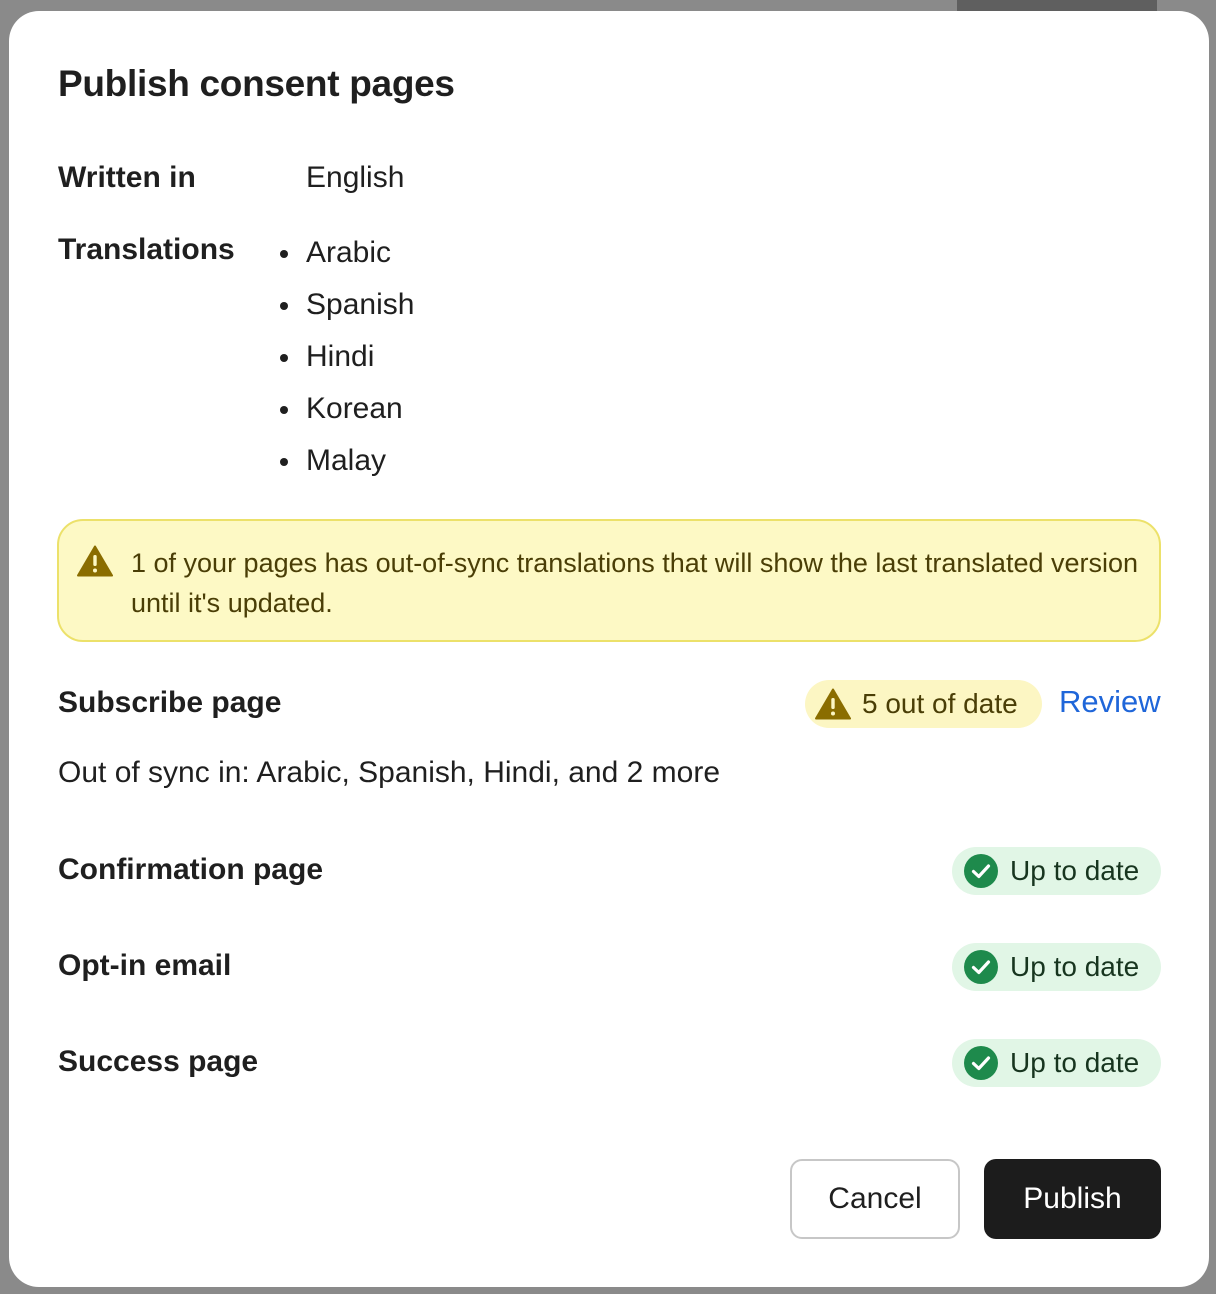  Describe the element at coordinates (1110, 702) in the screenshot. I see `review-link: Review` at that location.